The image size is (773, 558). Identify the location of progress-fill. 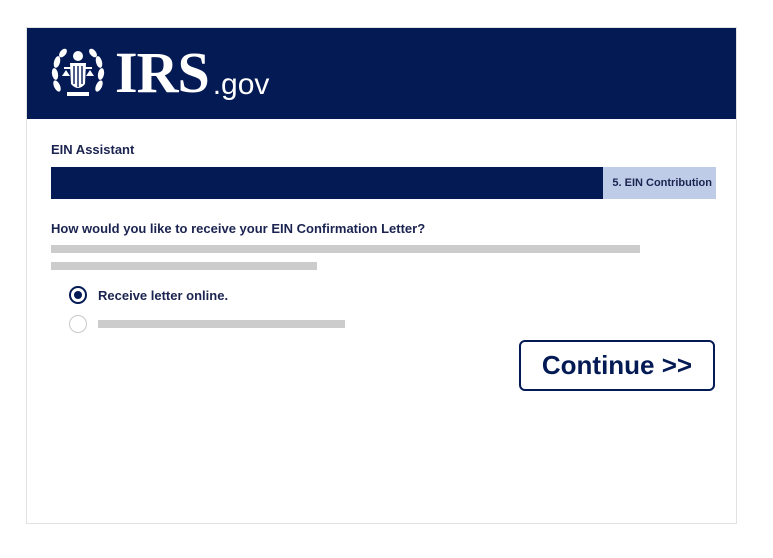
(327, 183).